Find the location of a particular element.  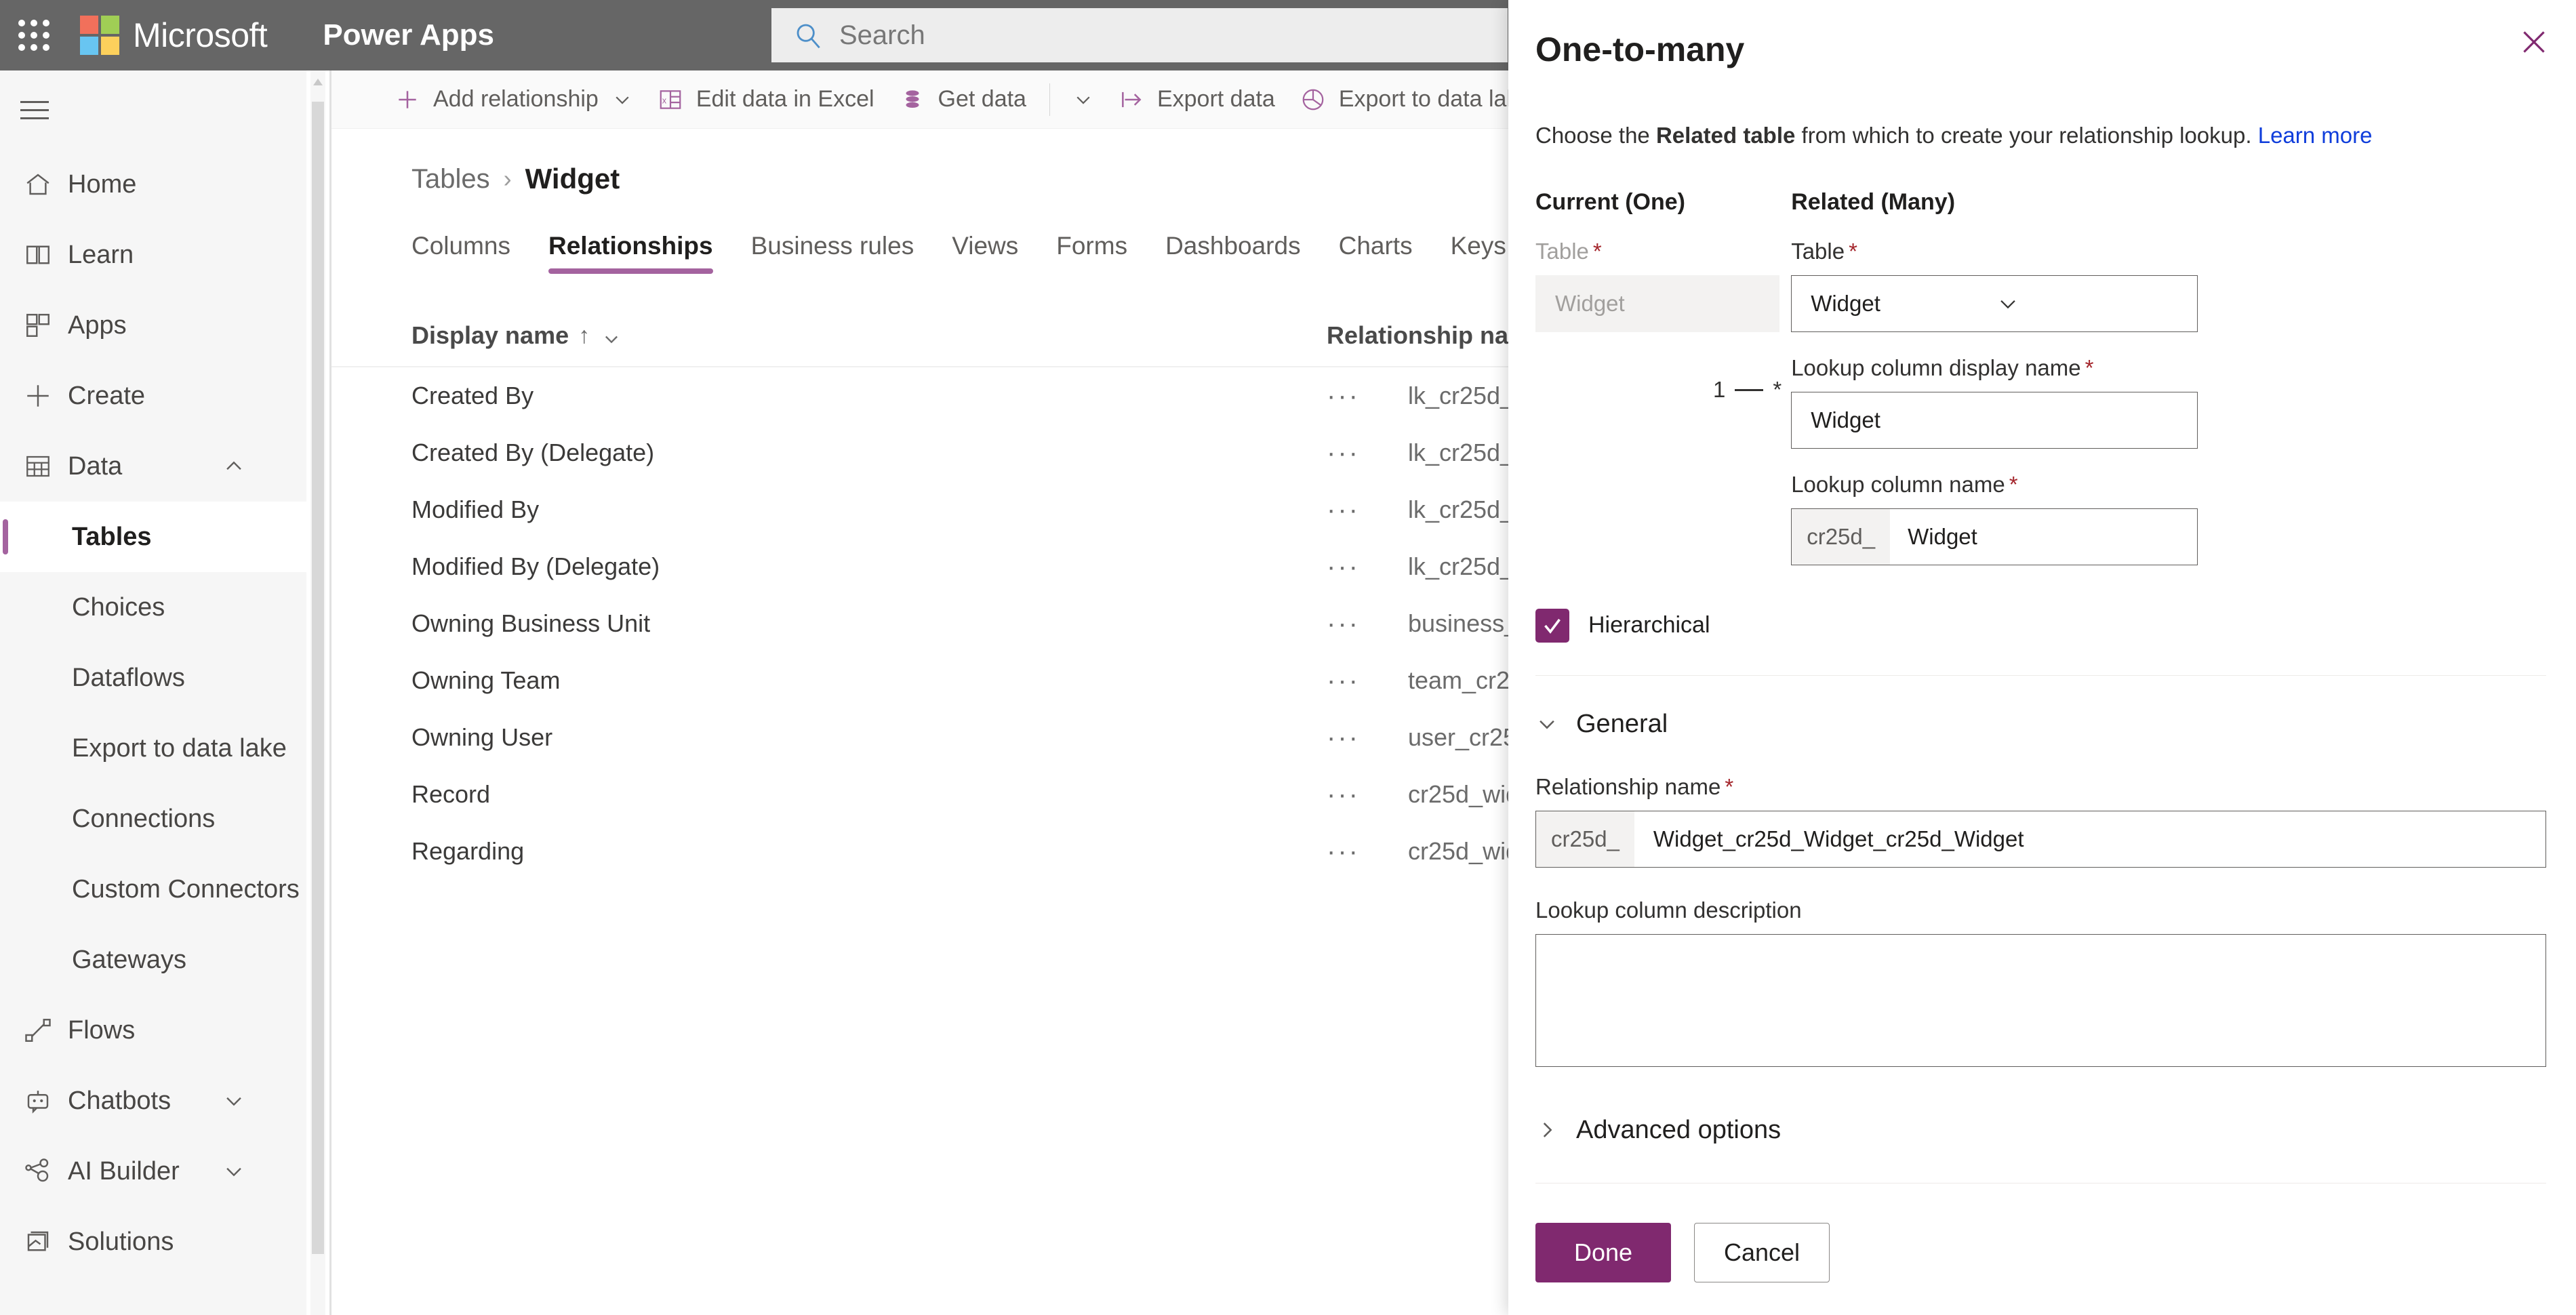

current-table-label: Table * is located at coordinates (1568, 251).